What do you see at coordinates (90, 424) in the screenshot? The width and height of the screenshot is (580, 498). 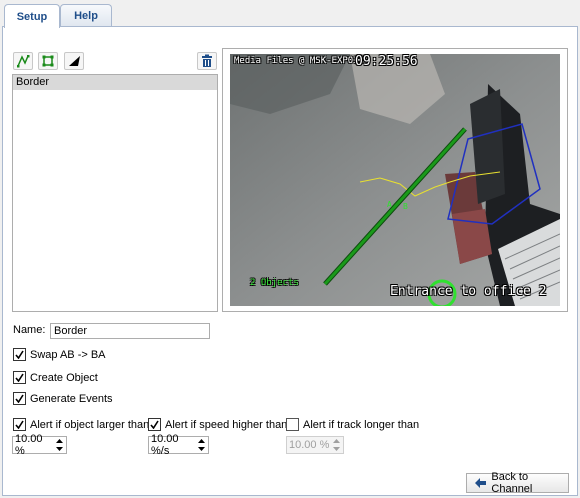 I see `alert-size-label: Alert if object larger than` at bounding box center [90, 424].